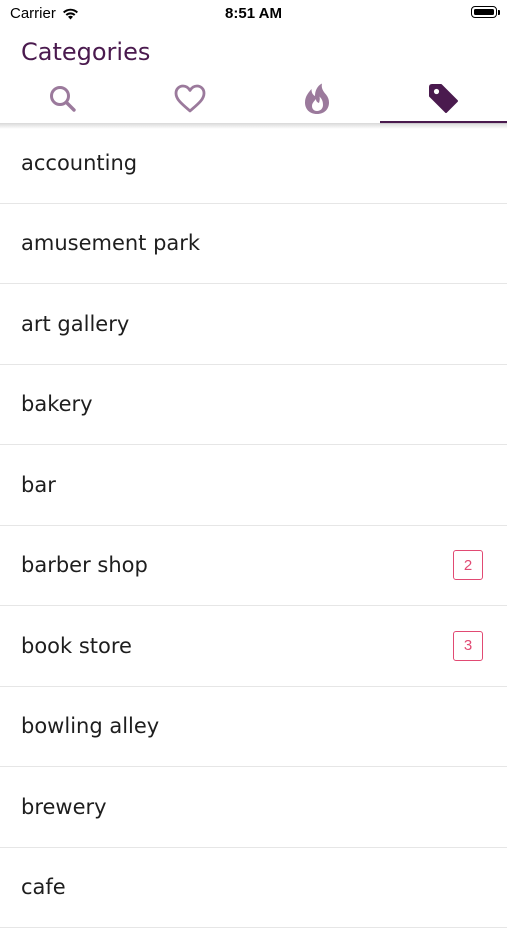  I want to click on count-badge: 2, so click(468, 565).